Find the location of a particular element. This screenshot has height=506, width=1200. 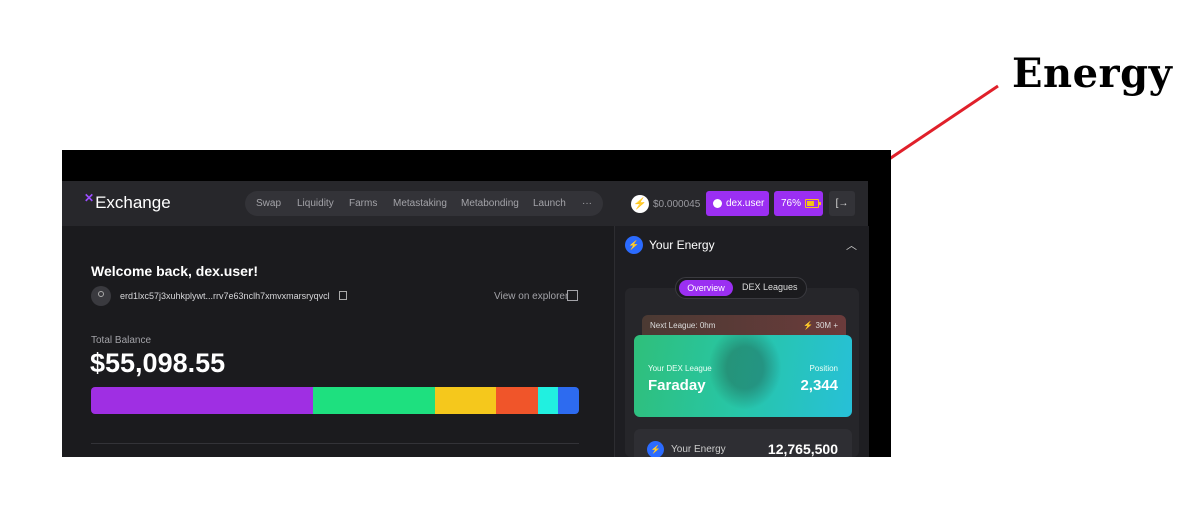

token-price: ⚡ $0.000045 is located at coordinates (665, 204).